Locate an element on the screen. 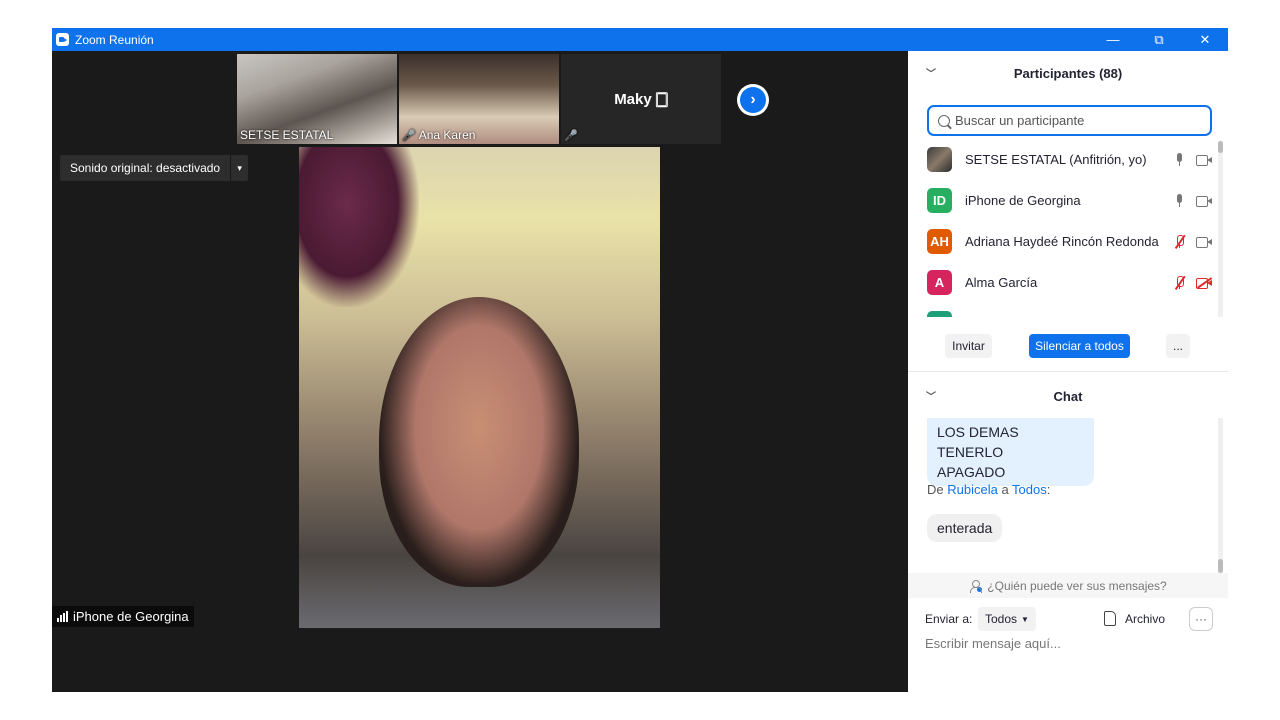 This screenshot has width=1280, height=720. file-icon is located at coordinates (1110, 618).